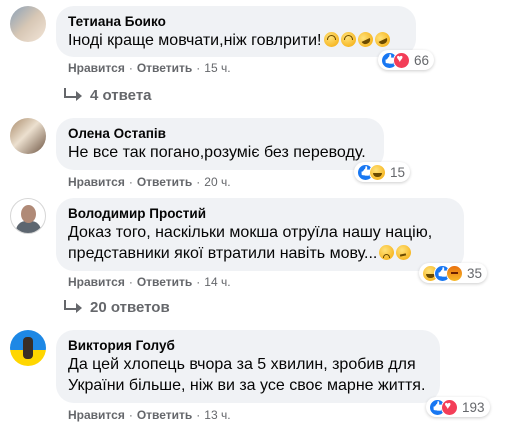 This screenshot has height=427, width=515. What do you see at coordinates (387, 252) in the screenshot?
I see `sad-face-icon` at bounding box center [387, 252].